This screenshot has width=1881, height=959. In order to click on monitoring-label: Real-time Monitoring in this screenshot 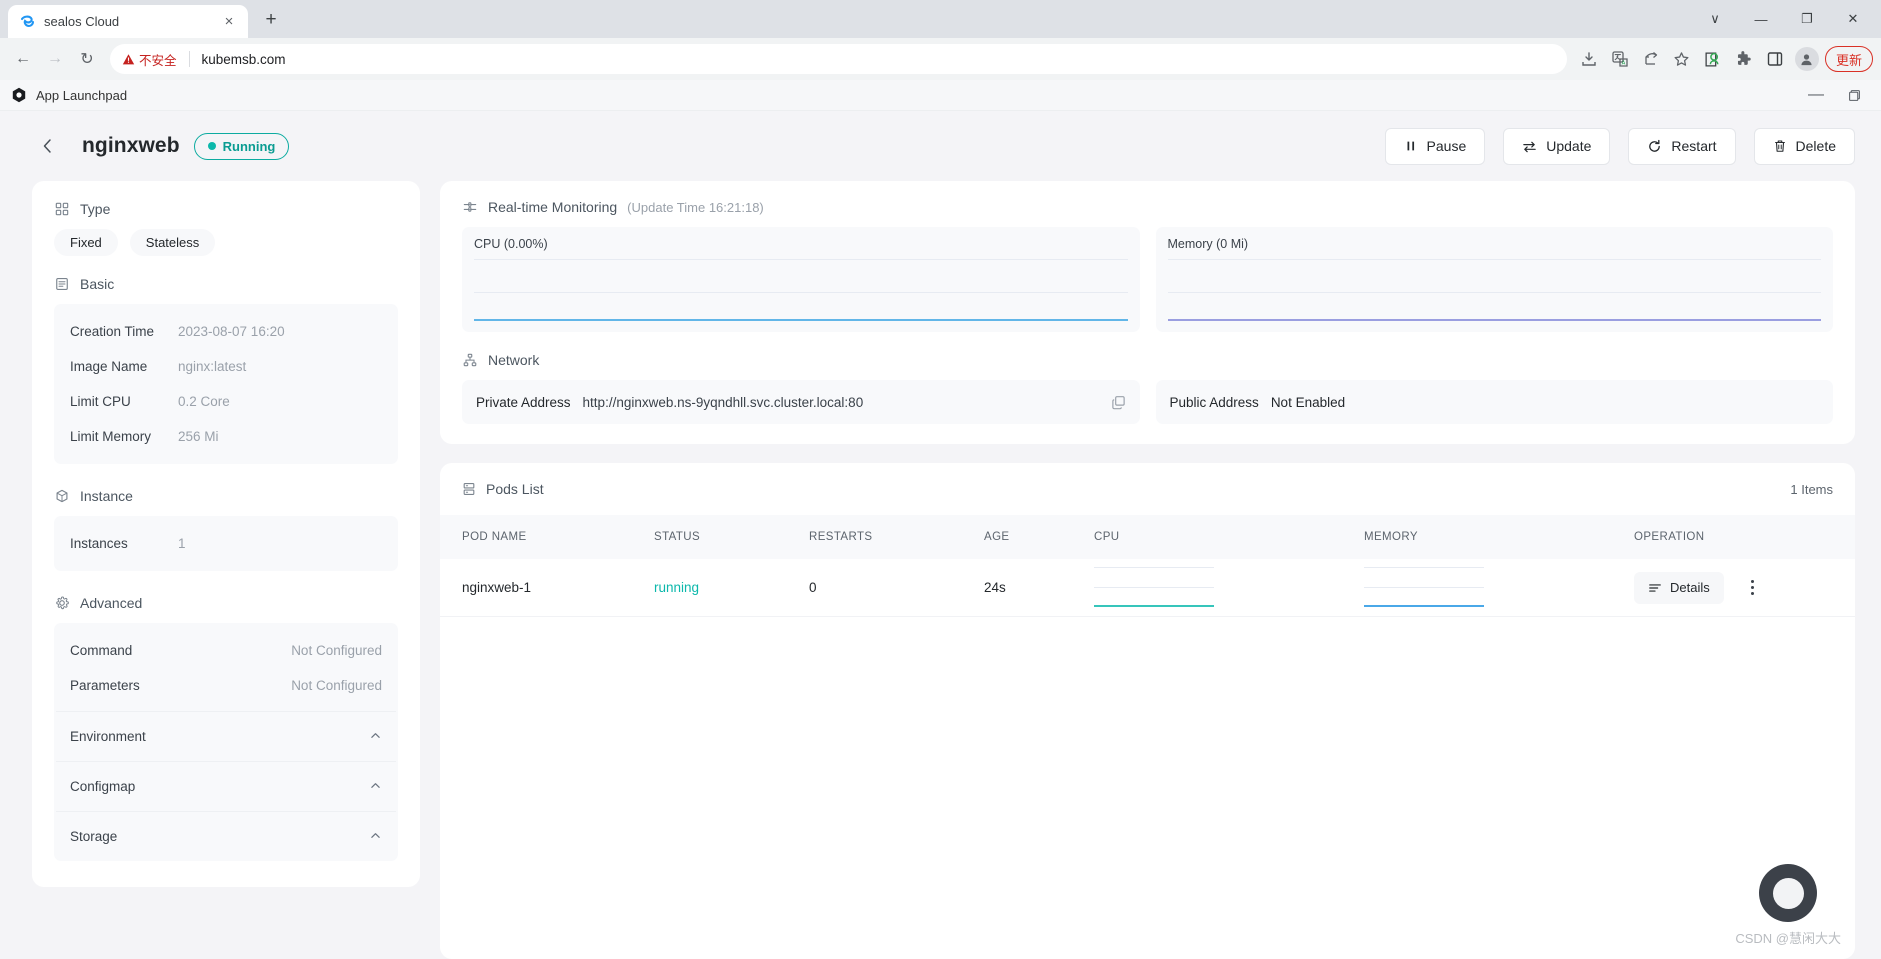, I will do `click(553, 207)`.